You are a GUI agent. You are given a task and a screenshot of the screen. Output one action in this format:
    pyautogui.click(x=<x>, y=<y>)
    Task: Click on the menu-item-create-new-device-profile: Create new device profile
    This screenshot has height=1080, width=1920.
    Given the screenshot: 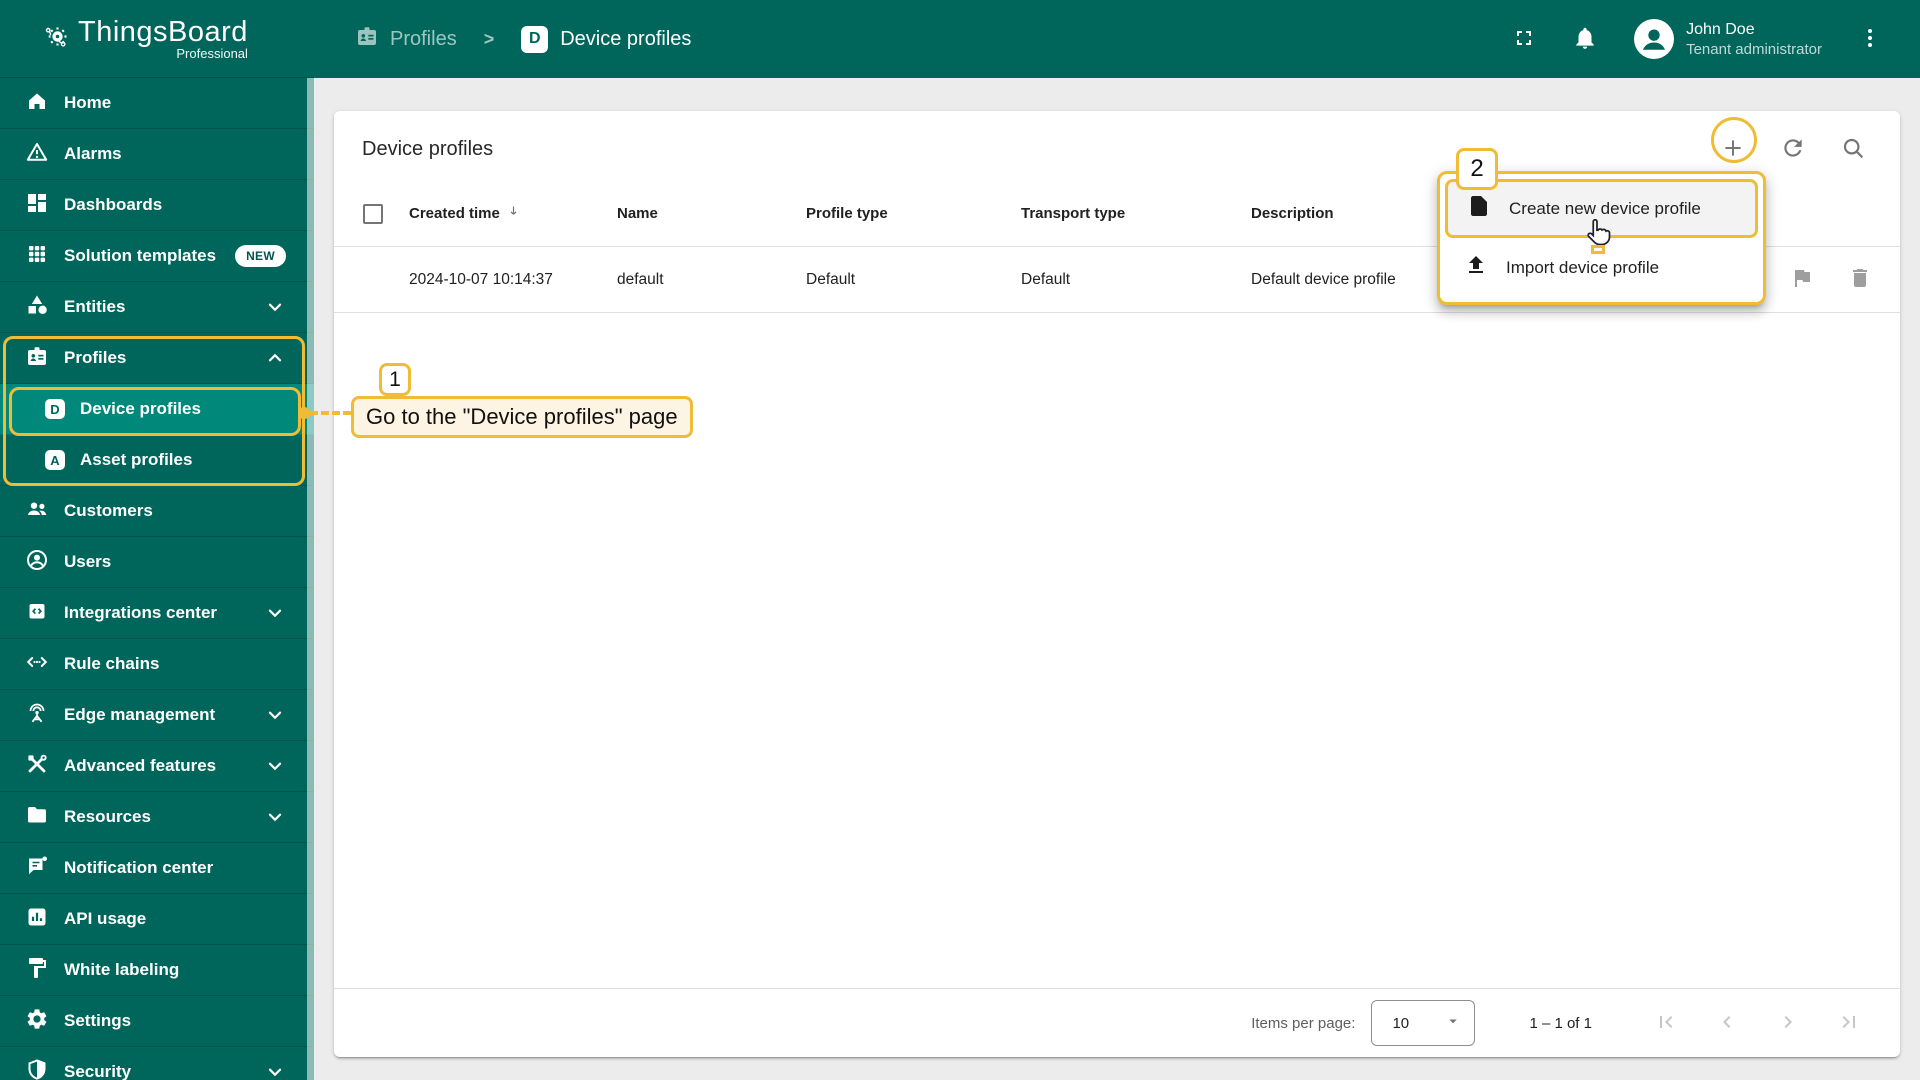 What is the action you would take?
    pyautogui.click(x=1601, y=208)
    